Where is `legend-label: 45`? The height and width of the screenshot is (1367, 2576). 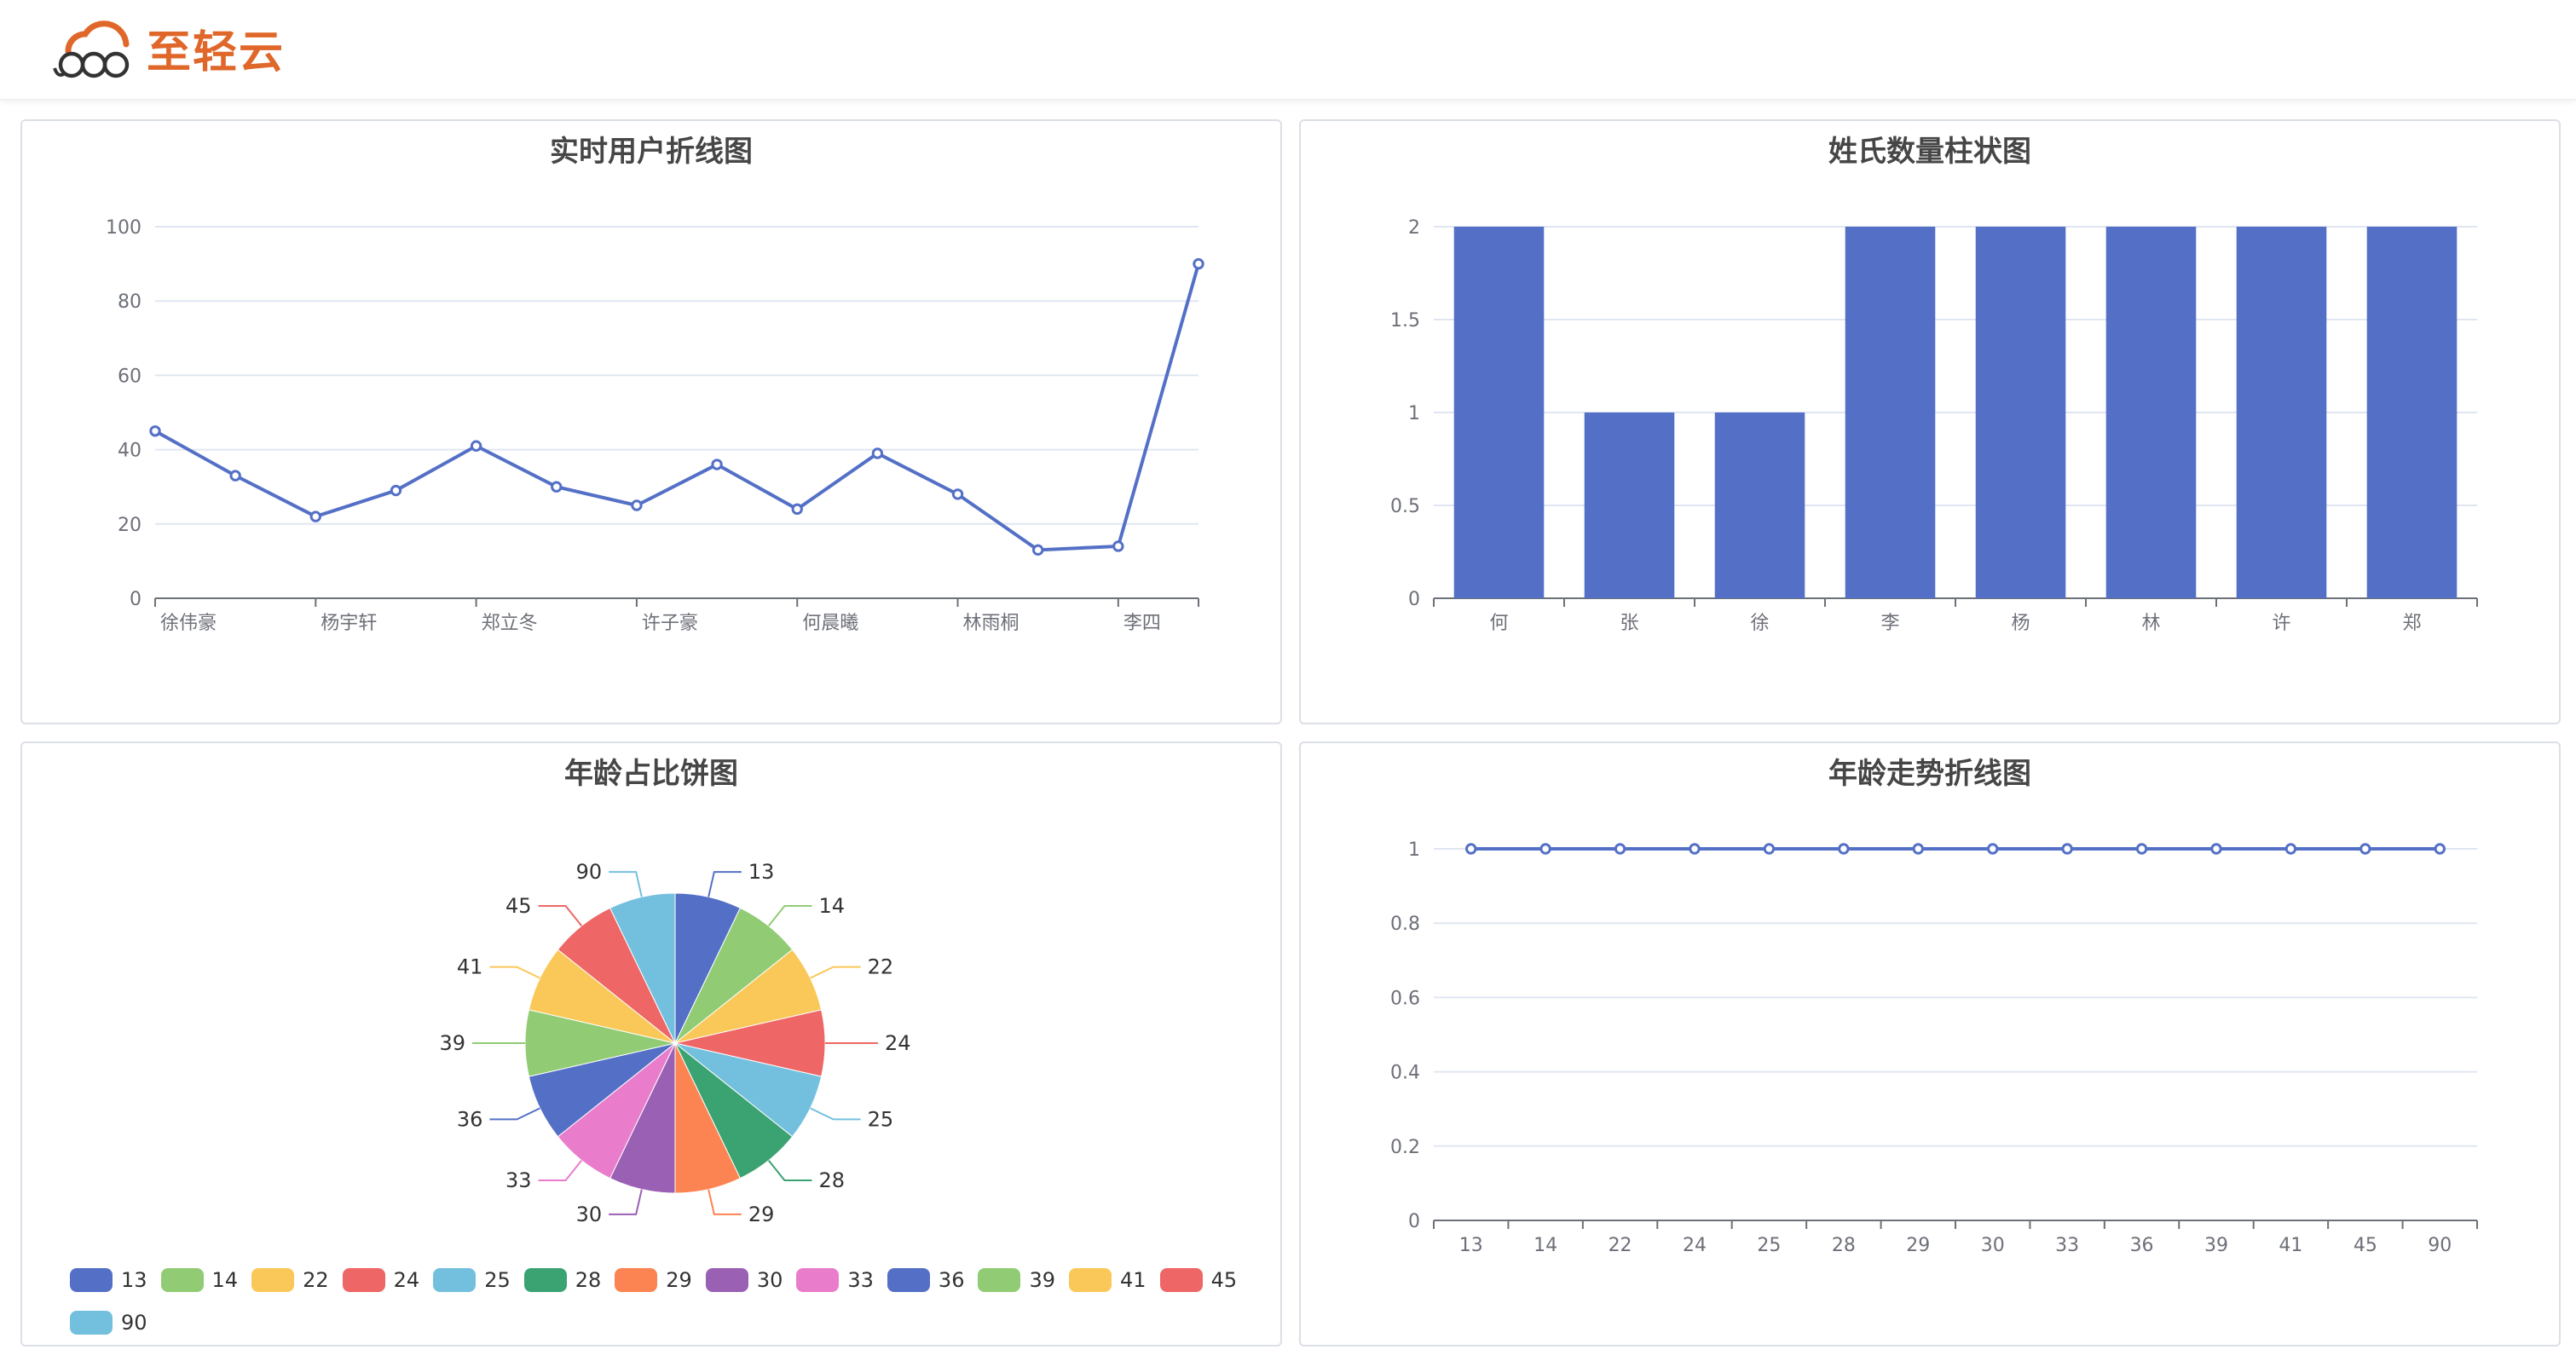 legend-label: 45 is located at coordinates (1224, 1280).